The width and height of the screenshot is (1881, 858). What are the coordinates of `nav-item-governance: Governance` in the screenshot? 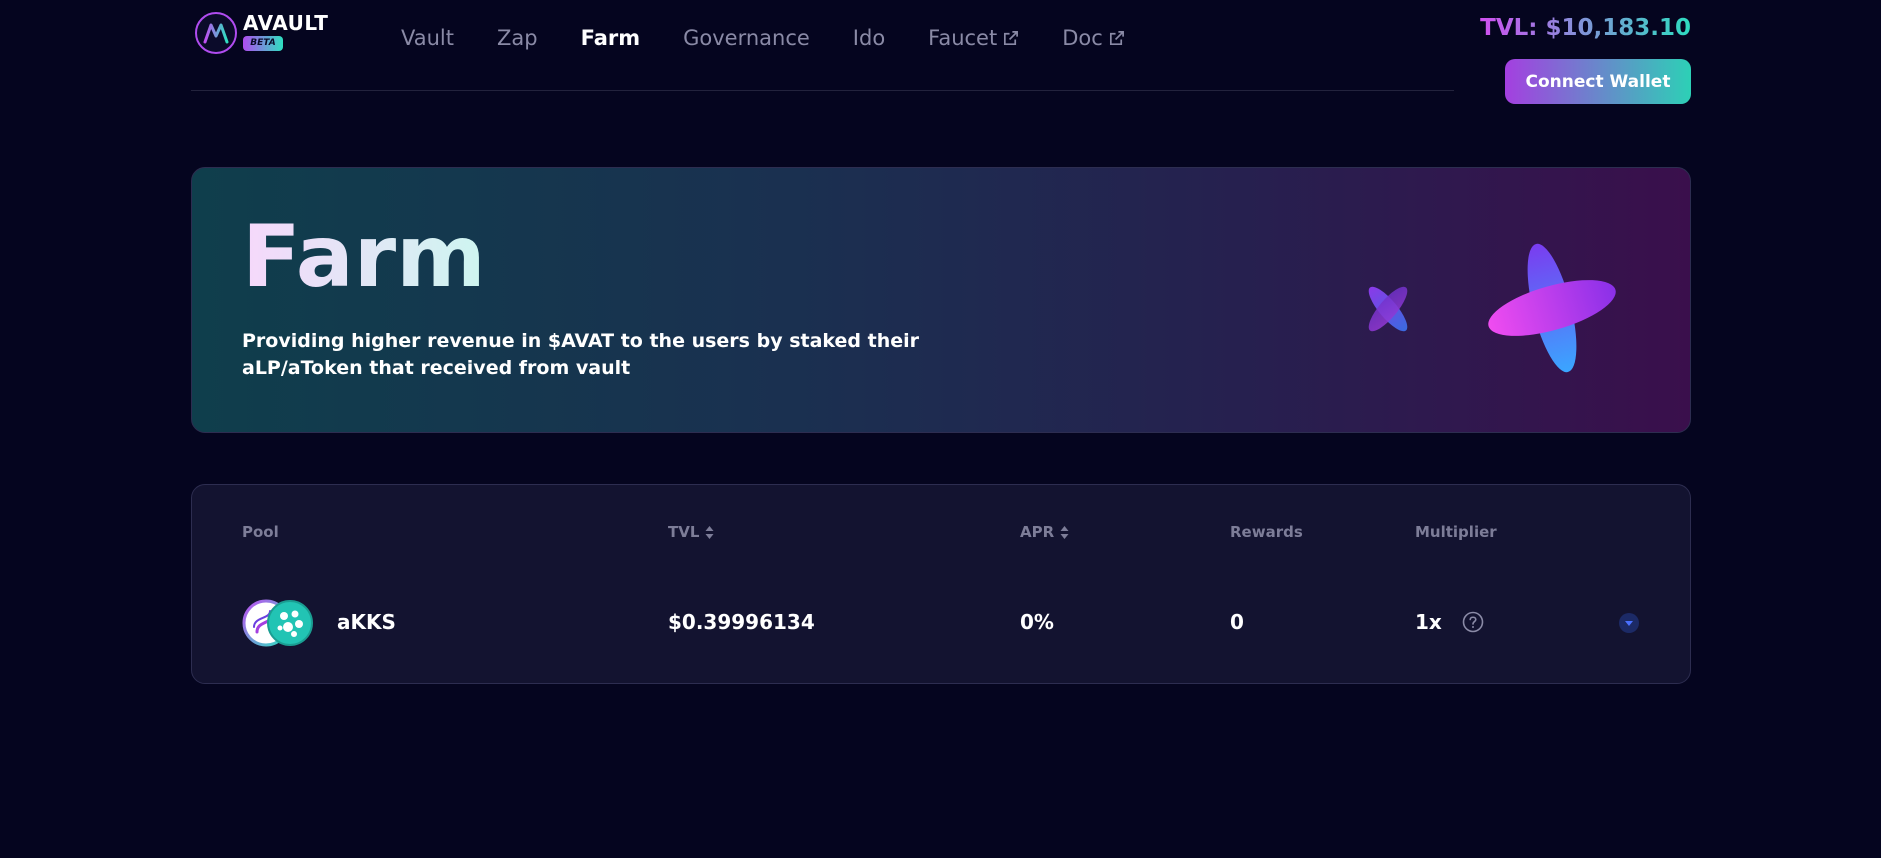 It's located at (746, 38).